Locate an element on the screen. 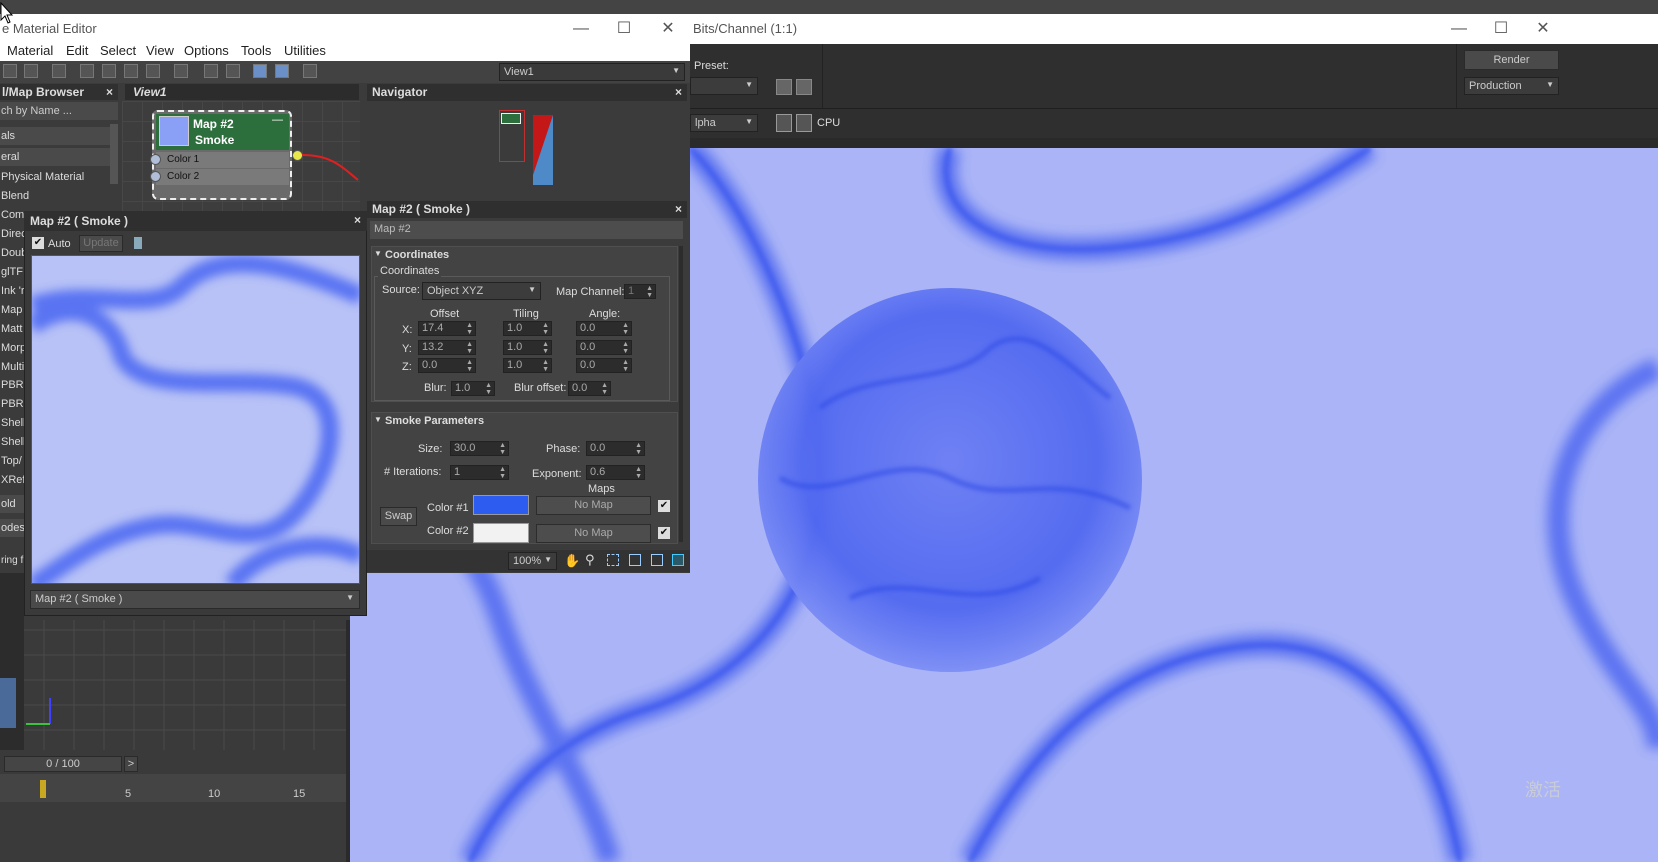  tiling-z-spinner: 1.0 ▲ ▼ is located at coordinates (527, 365).